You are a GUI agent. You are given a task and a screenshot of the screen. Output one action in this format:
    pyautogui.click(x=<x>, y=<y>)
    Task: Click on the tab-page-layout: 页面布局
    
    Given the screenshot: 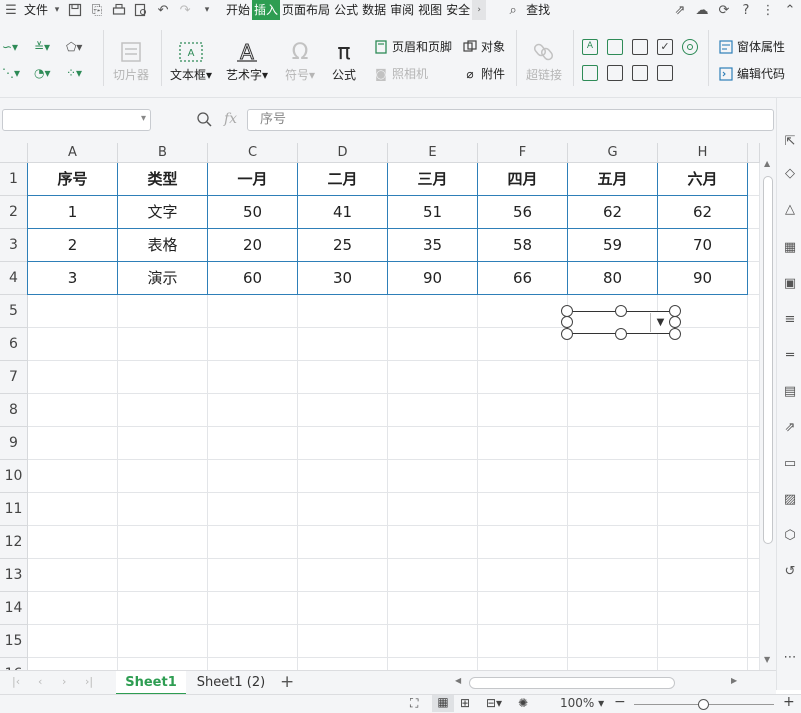 What is the action you would take?
    pyautogui.click(x=306, y=10)
    